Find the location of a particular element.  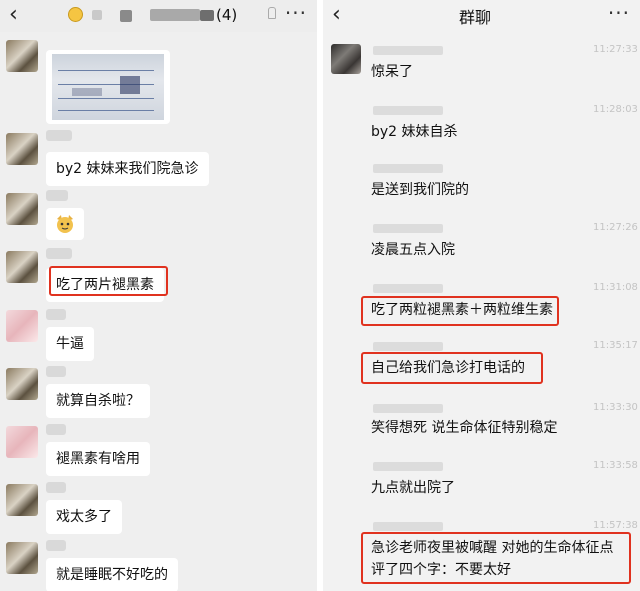

cat-emoji-icon is located at coordinates (65, 224).